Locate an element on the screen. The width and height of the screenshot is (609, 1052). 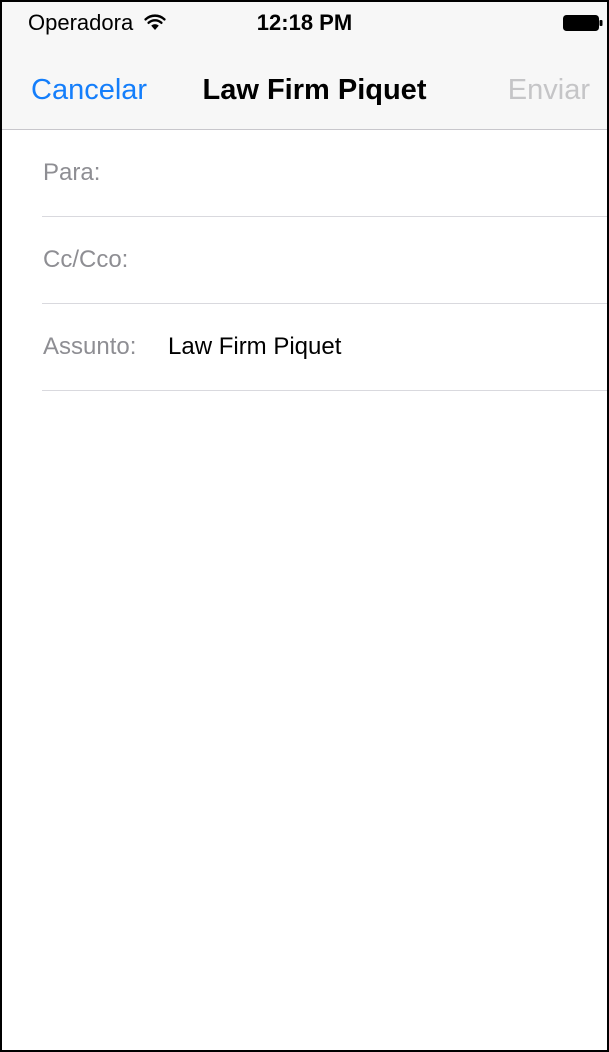
navigation-bar: Cancelar Law Firm Piquet Enviar is located at coordinates (304, 86).